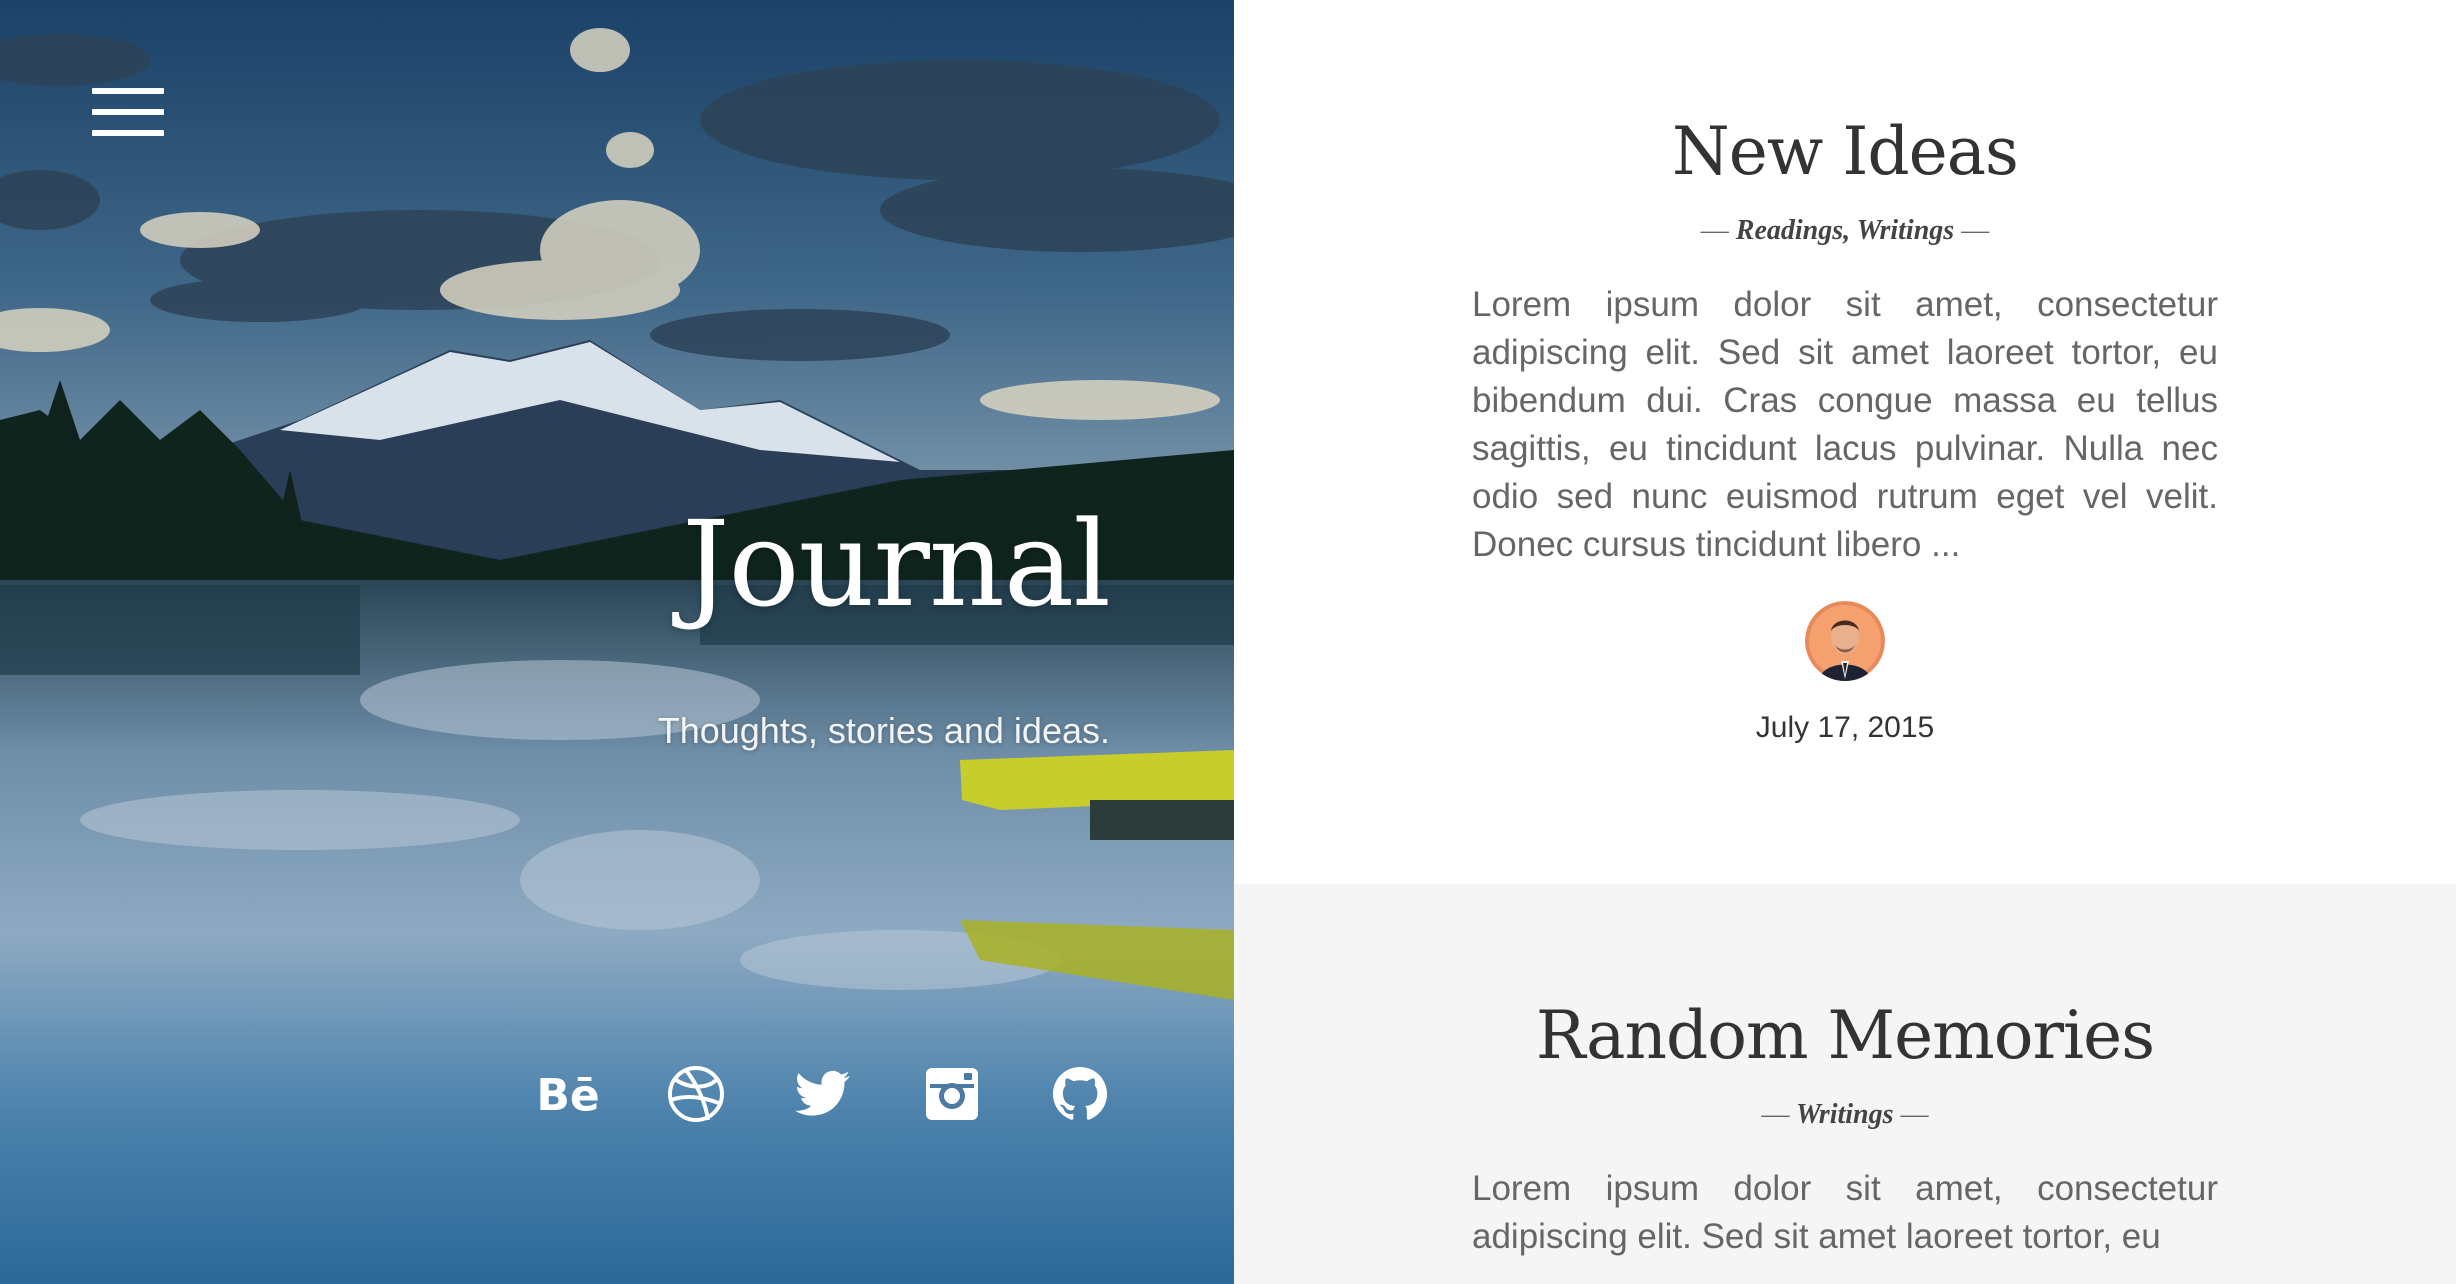 The width and height of the screenshot is (2456, 1284). I want to click on github-icon, so click(1080, 1094).